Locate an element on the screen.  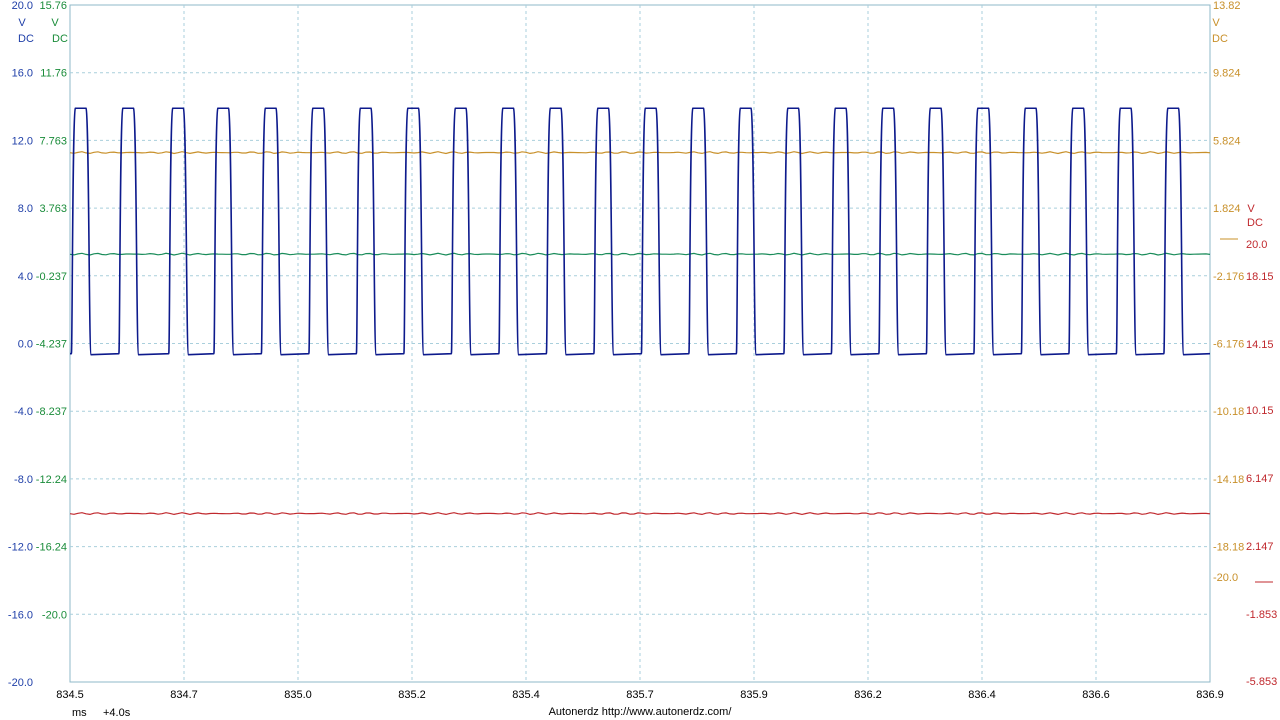
y-tick-label-ch1: 4.0 is located at coordinates (25, 277).